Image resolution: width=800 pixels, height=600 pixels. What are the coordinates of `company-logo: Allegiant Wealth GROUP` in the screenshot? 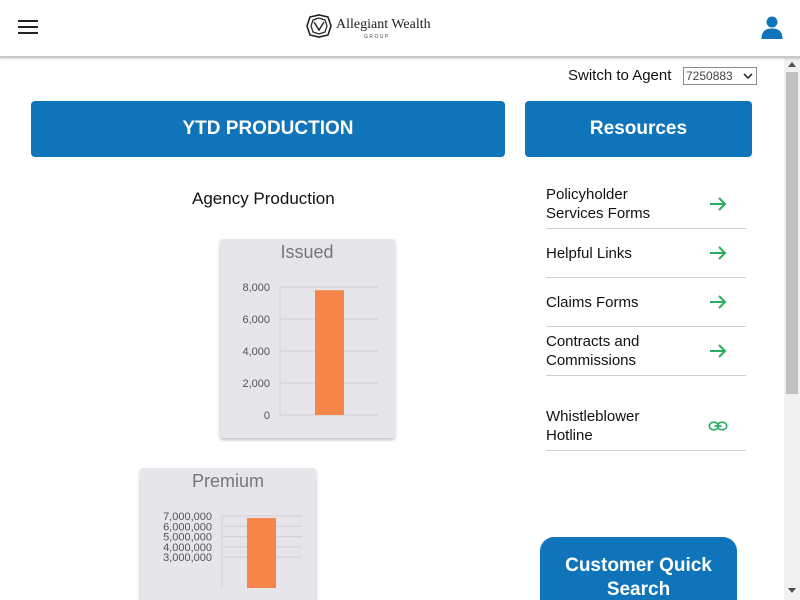 It's located at (368, 28).